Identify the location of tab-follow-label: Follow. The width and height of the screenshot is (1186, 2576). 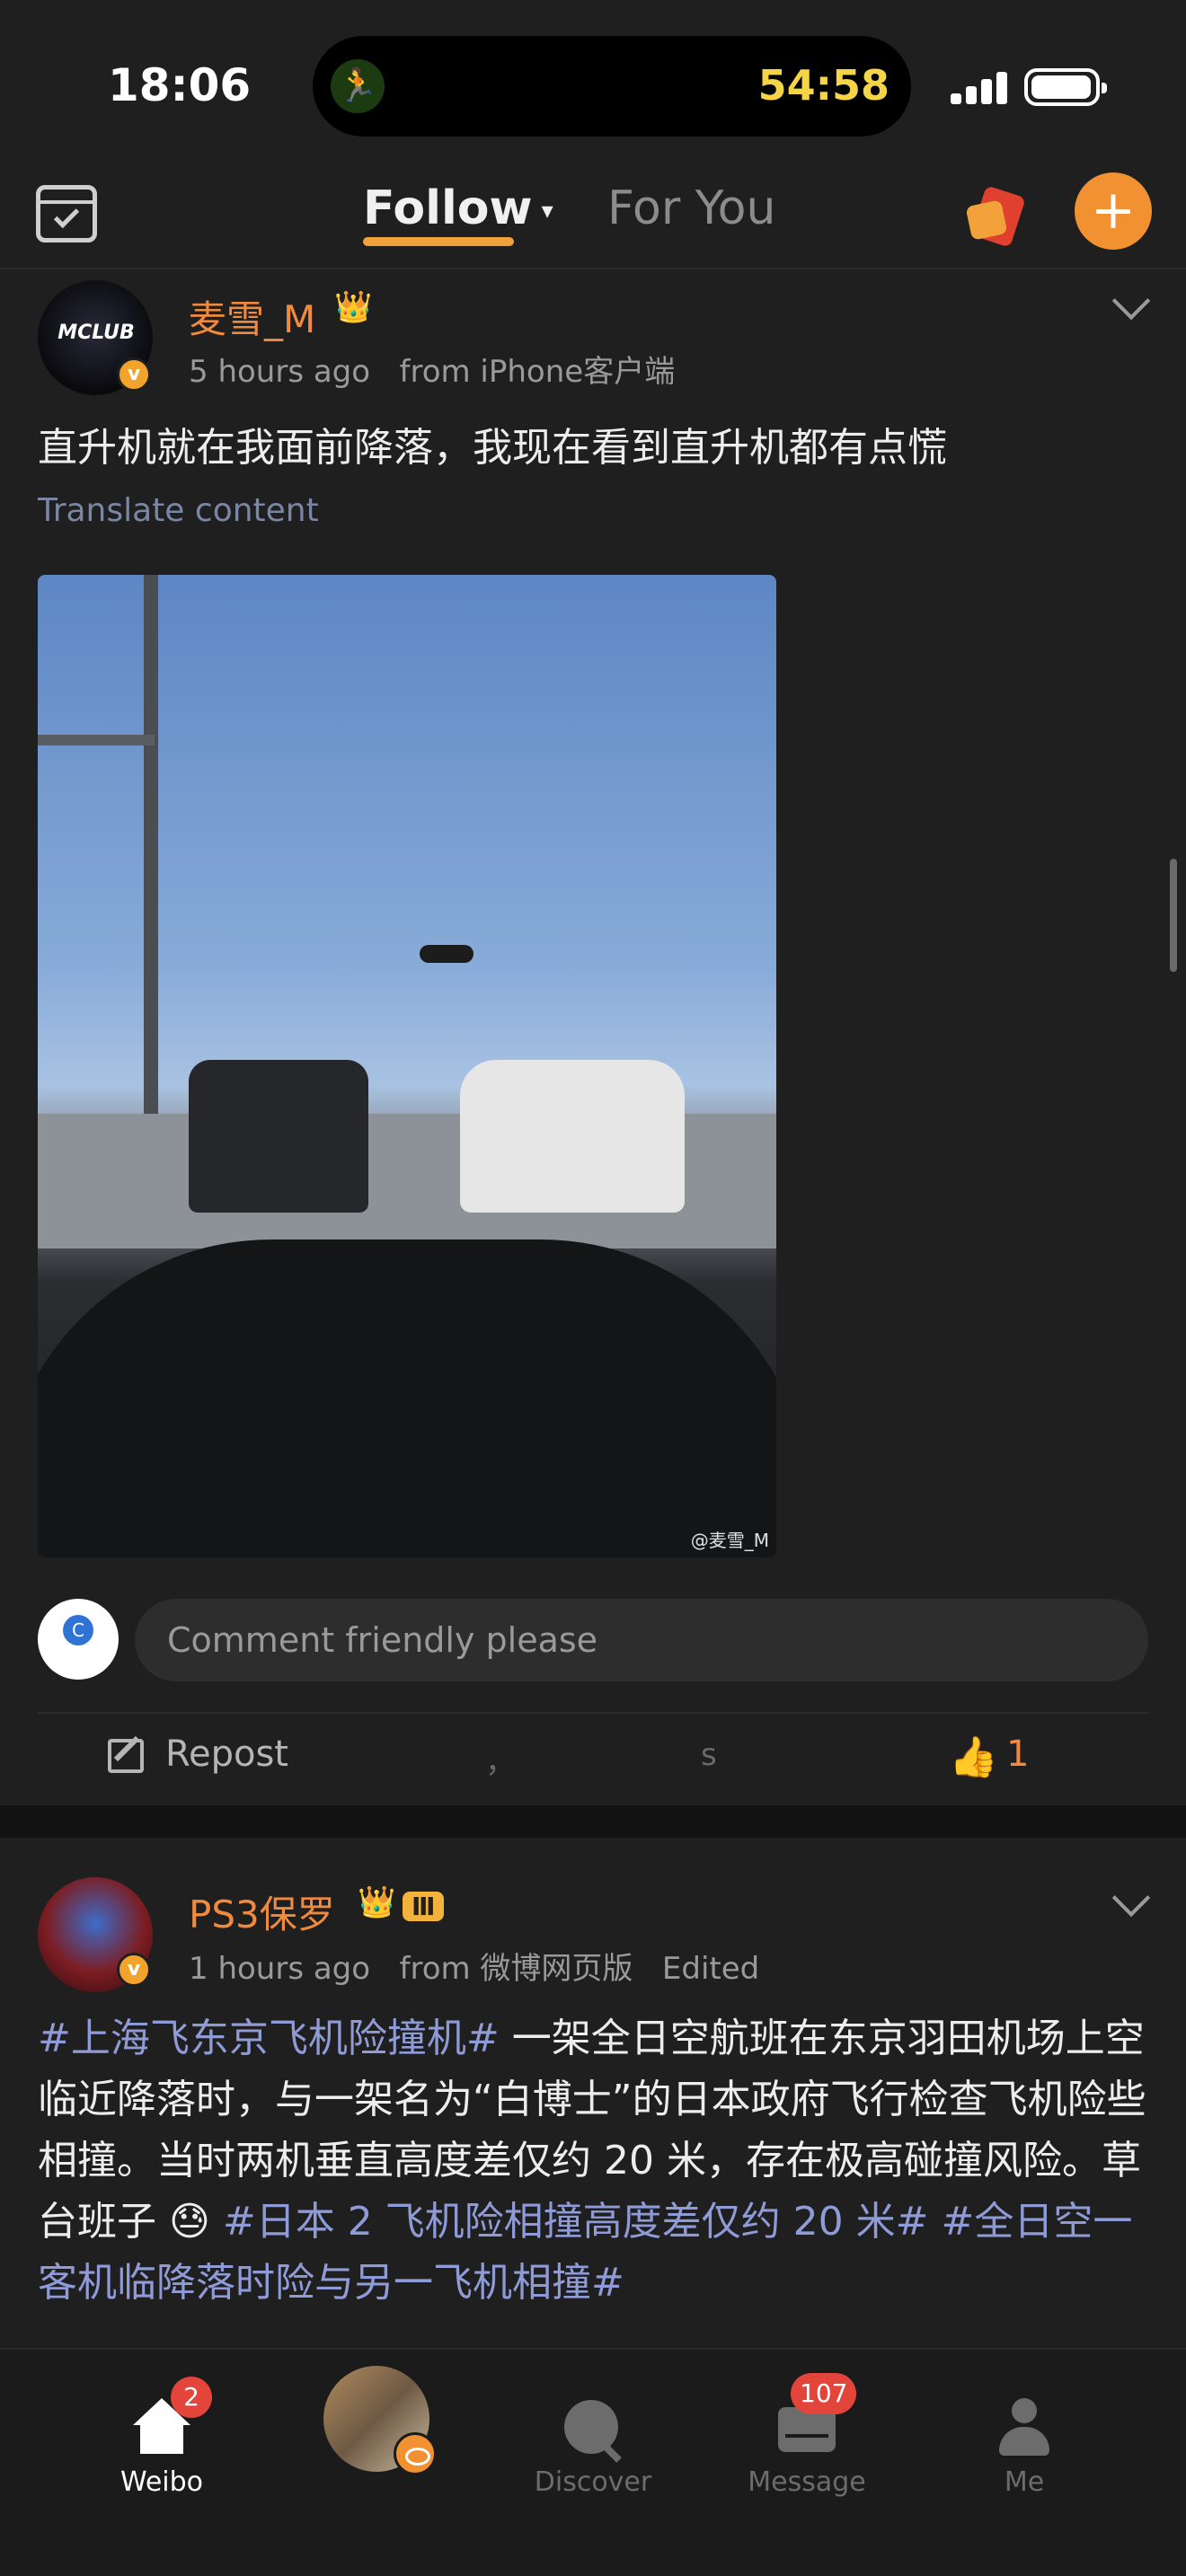
(448, 208).